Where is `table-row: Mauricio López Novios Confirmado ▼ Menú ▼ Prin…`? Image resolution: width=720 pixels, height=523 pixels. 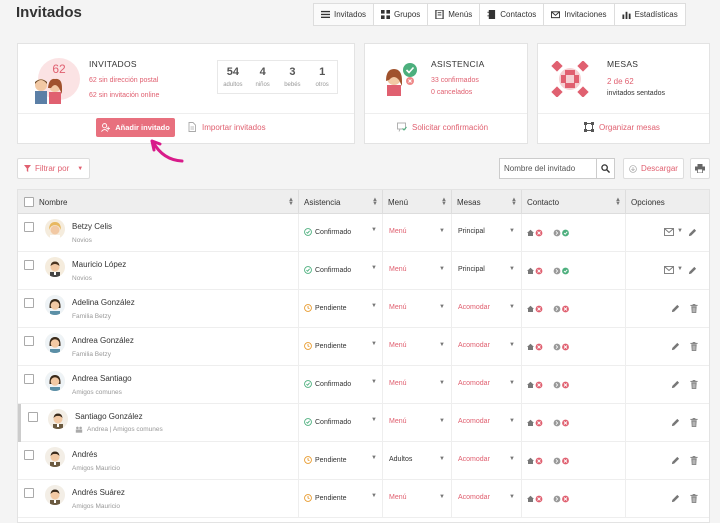 table-row: Mauricio López Novios Confirmado ▼ Menú ▼ Prin… is located at coordinates (363, 271).